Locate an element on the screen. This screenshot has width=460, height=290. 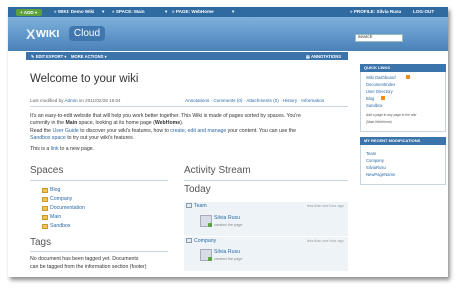
tab-information: Information is located at coordinates (312, 100).